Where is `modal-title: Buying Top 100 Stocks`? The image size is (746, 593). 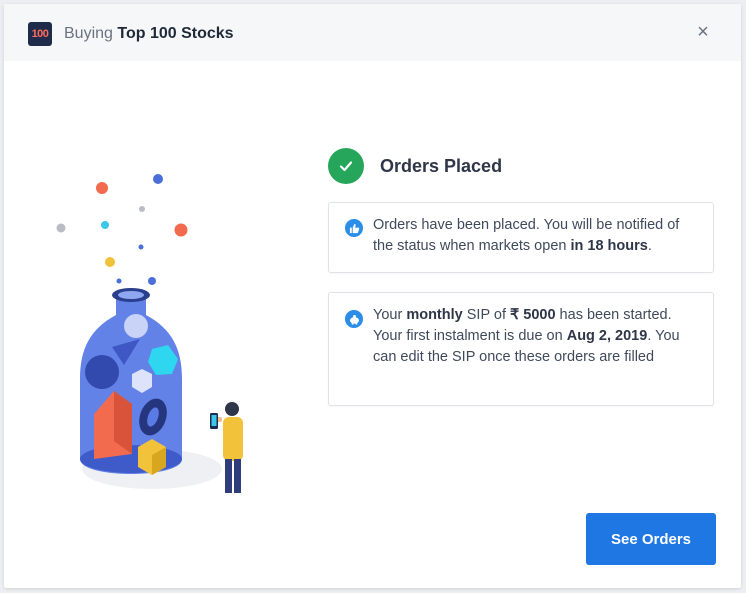
modal-title: Buying Top 100 Stocks is located at coordinates (149, 34).